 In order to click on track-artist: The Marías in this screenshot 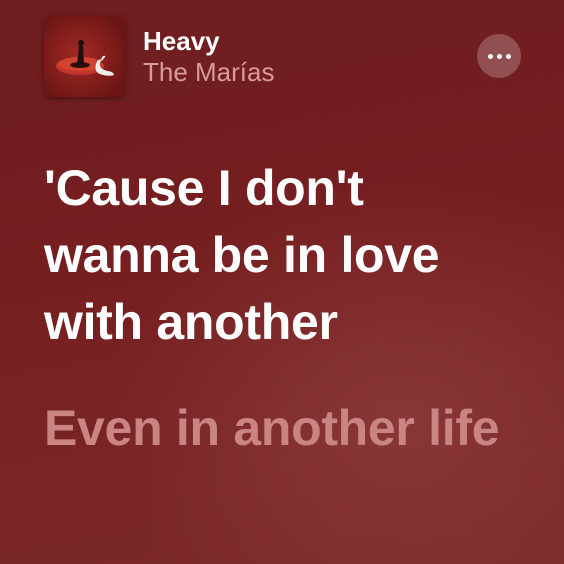, I will do `click(209, 72)`.